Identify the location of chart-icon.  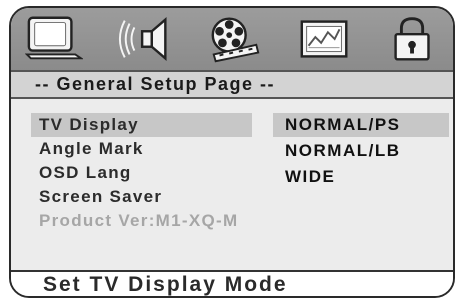
(325, 39).